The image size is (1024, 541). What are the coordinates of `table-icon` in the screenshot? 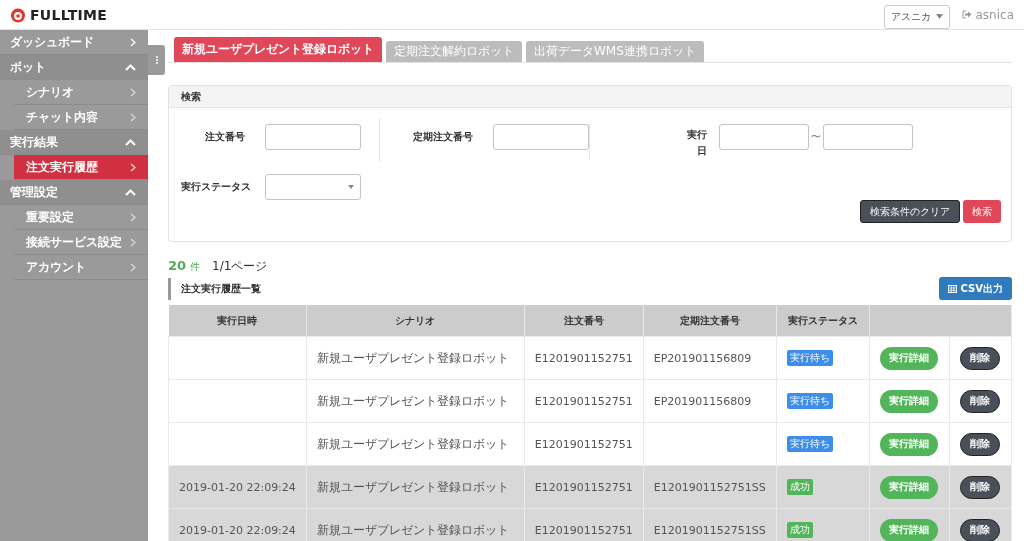 It's located at (952, 288).